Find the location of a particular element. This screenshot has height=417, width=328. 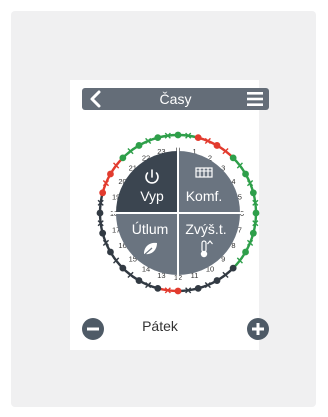

mode-komf-label: Komf. is located at coordinates (204, 196).